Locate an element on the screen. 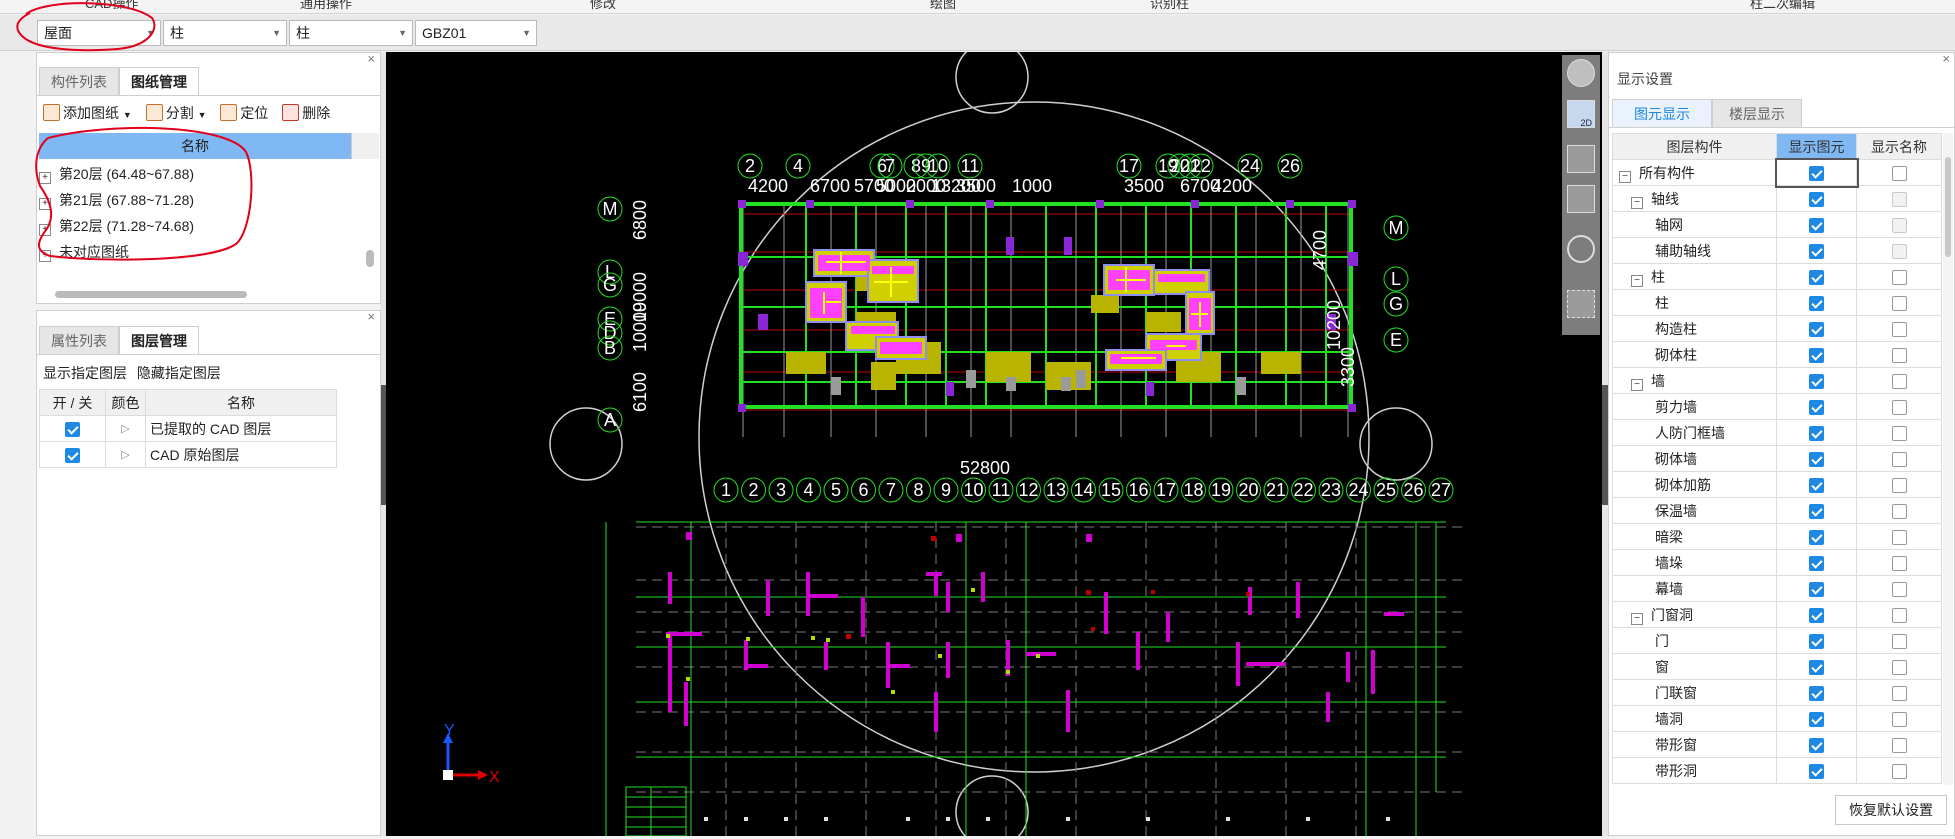  tab-properties: 属性列表 is located at coordinates (79, 340).